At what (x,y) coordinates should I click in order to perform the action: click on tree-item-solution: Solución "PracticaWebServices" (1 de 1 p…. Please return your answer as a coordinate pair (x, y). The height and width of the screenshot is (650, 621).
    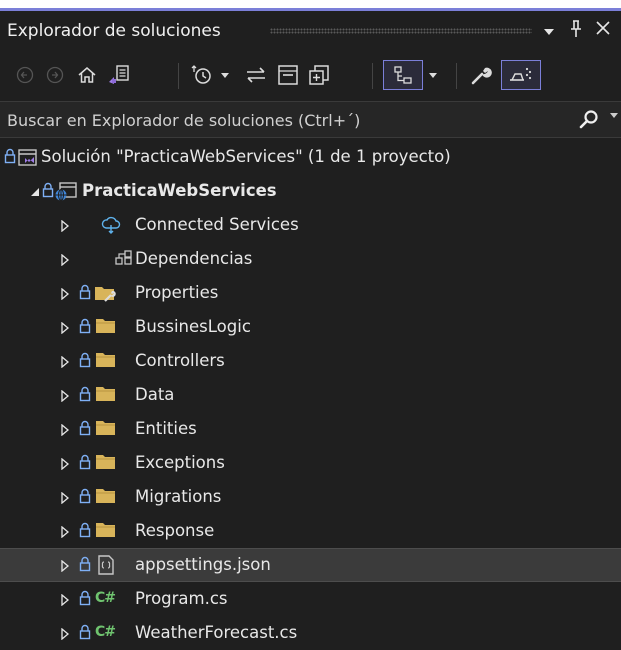
    Looking at the image, I should click on (310, 157).